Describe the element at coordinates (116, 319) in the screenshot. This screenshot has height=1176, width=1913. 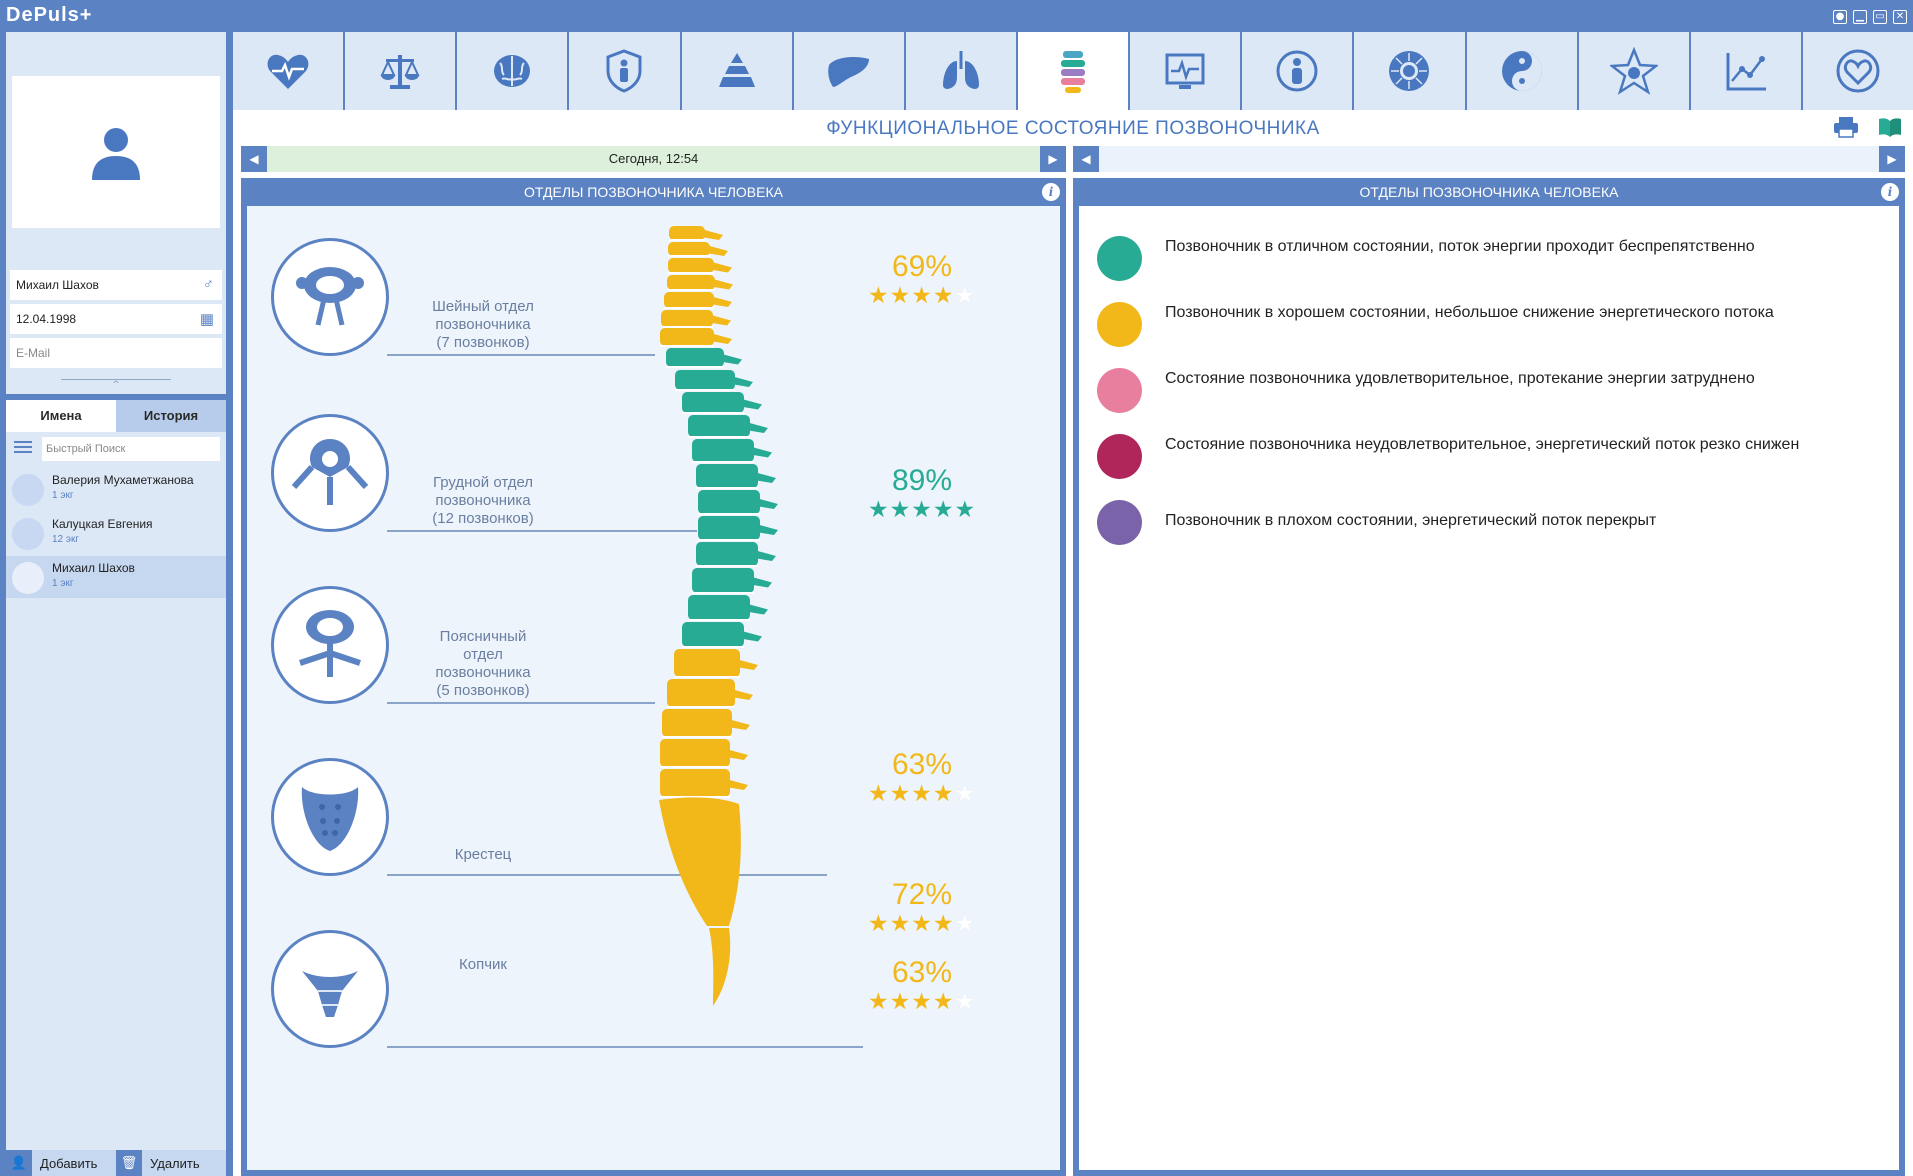
I see `birthdate-field: 12.04.1998 ▦` at that location.